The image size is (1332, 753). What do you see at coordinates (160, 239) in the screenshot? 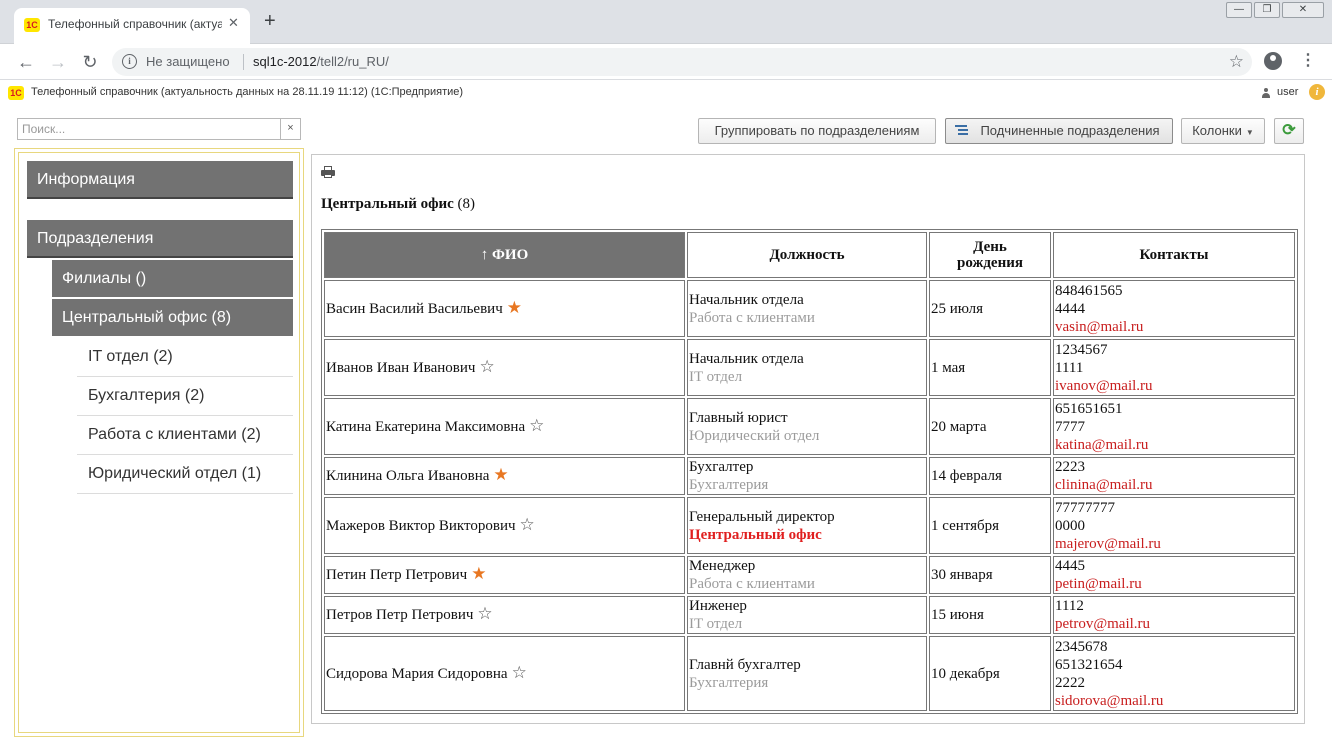
I see `nav-item-divisions: Подразделения` at bounding box center [160, 239].